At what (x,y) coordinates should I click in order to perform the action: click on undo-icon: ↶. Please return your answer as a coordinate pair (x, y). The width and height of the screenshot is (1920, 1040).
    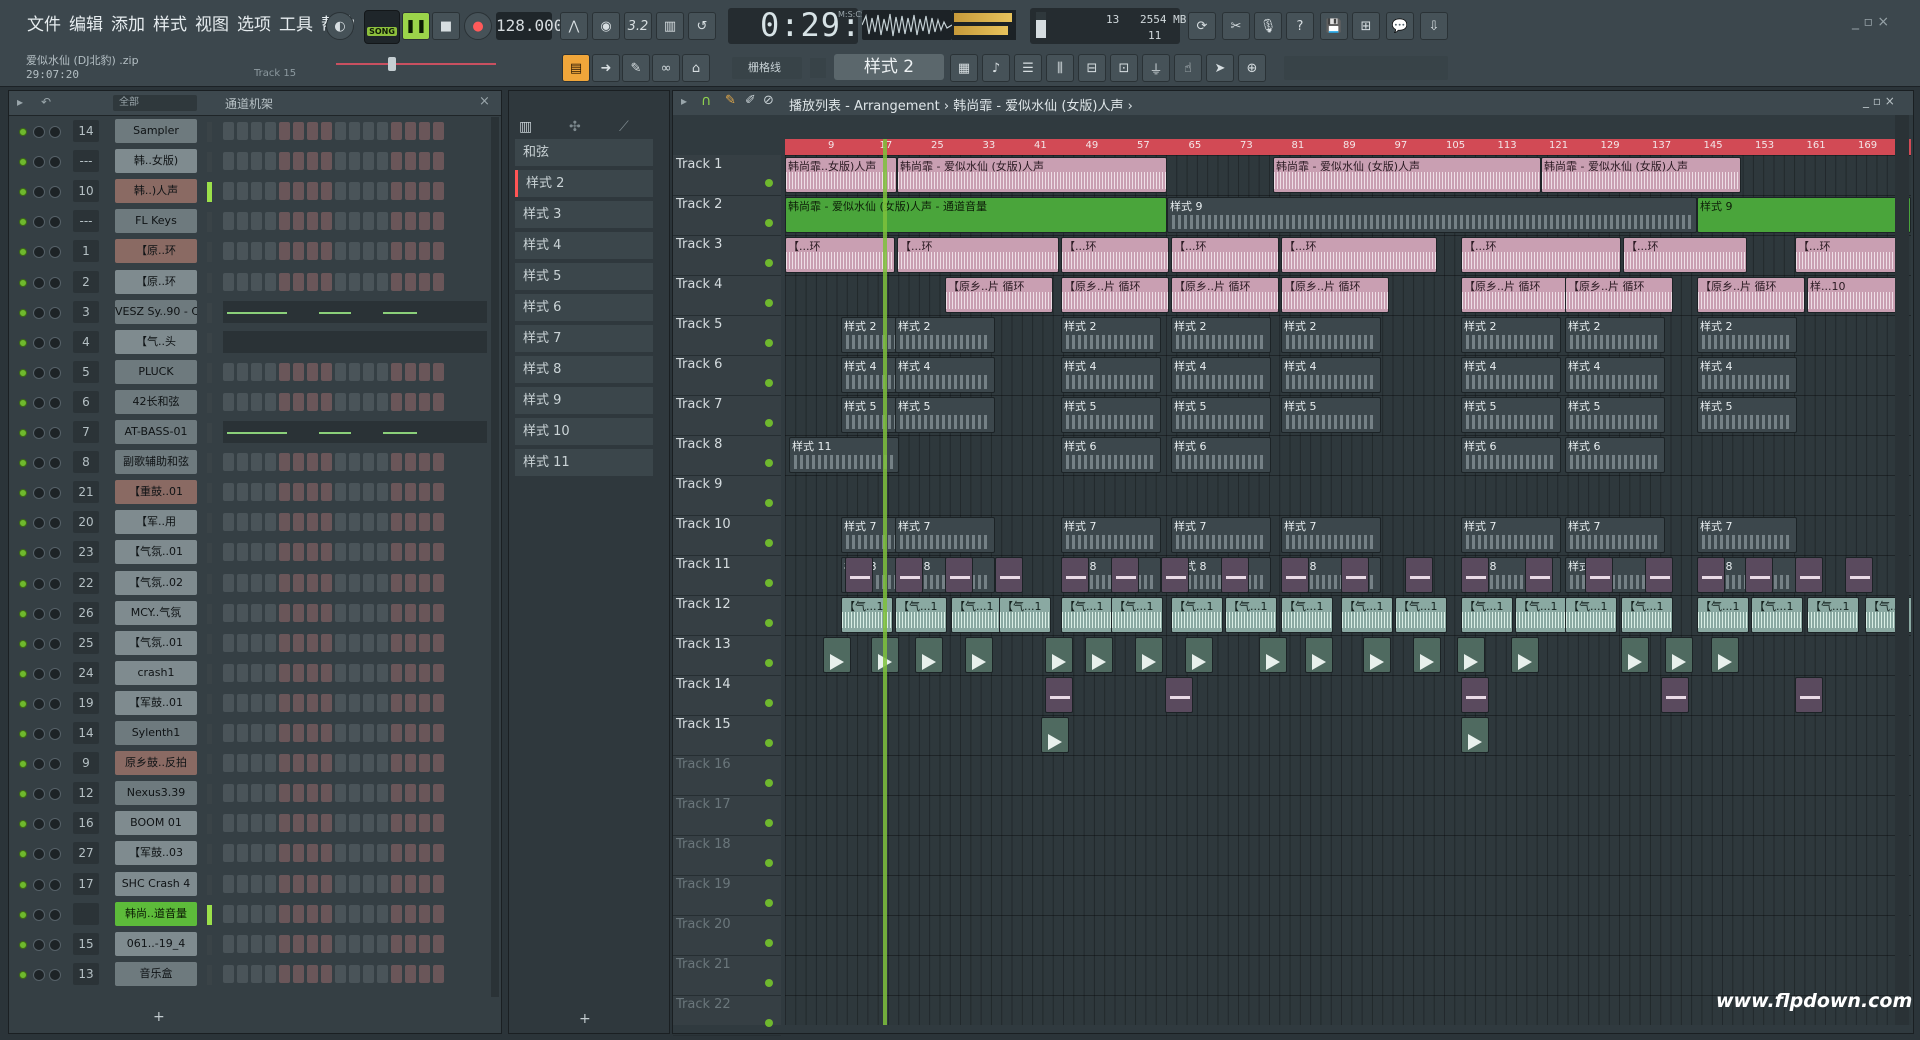
    Looking at the image, I should click on (46, 102).